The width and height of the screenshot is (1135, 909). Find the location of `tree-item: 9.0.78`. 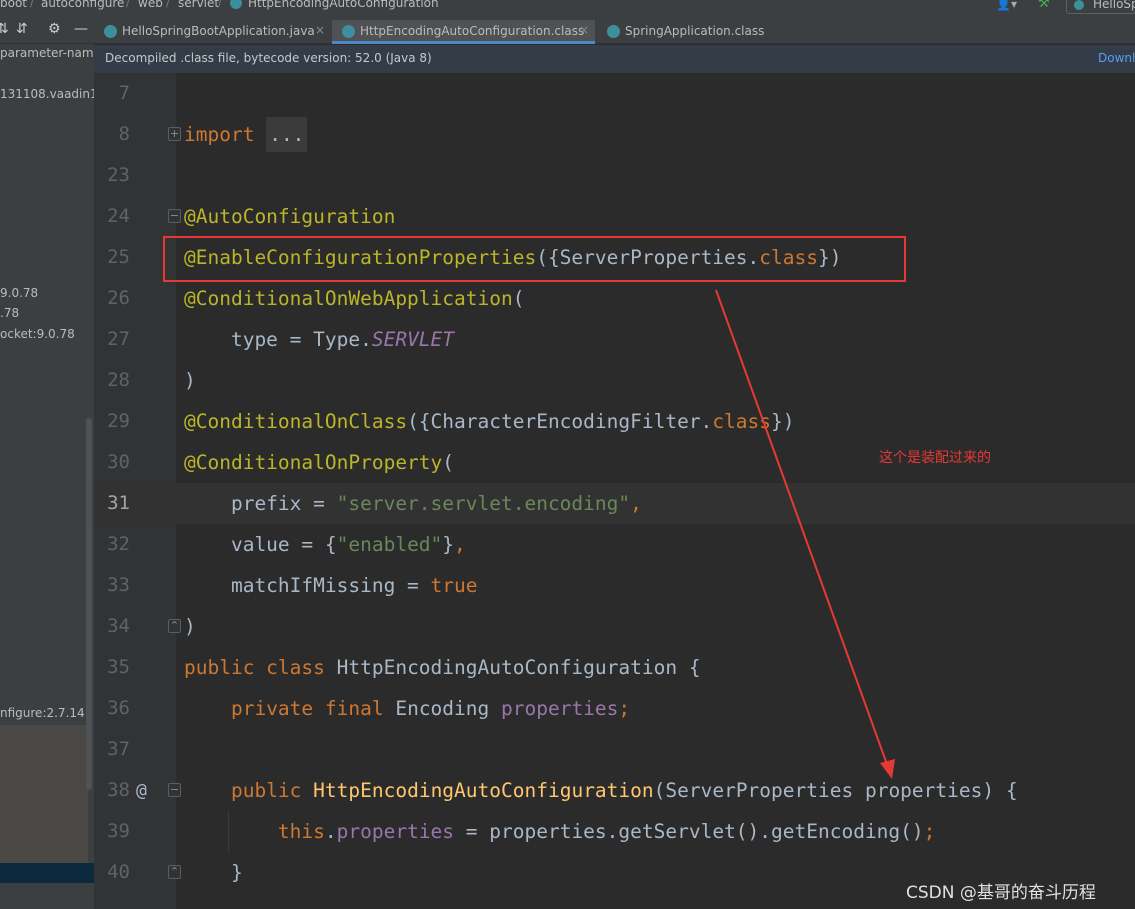

tree-item: 9.0.78 is located at coordinates (19, 293).